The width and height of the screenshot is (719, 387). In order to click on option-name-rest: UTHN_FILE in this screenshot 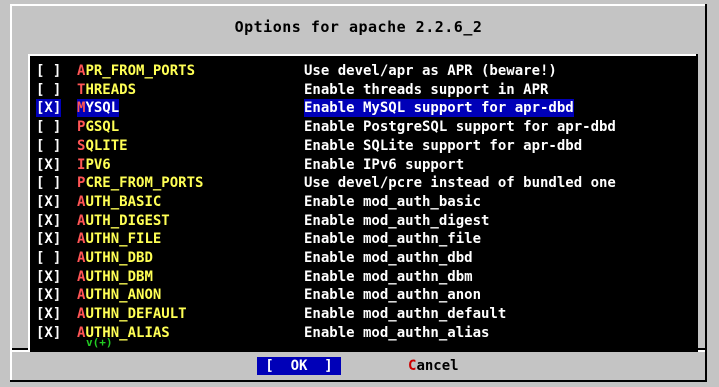, I will do `click(123, 239)`.